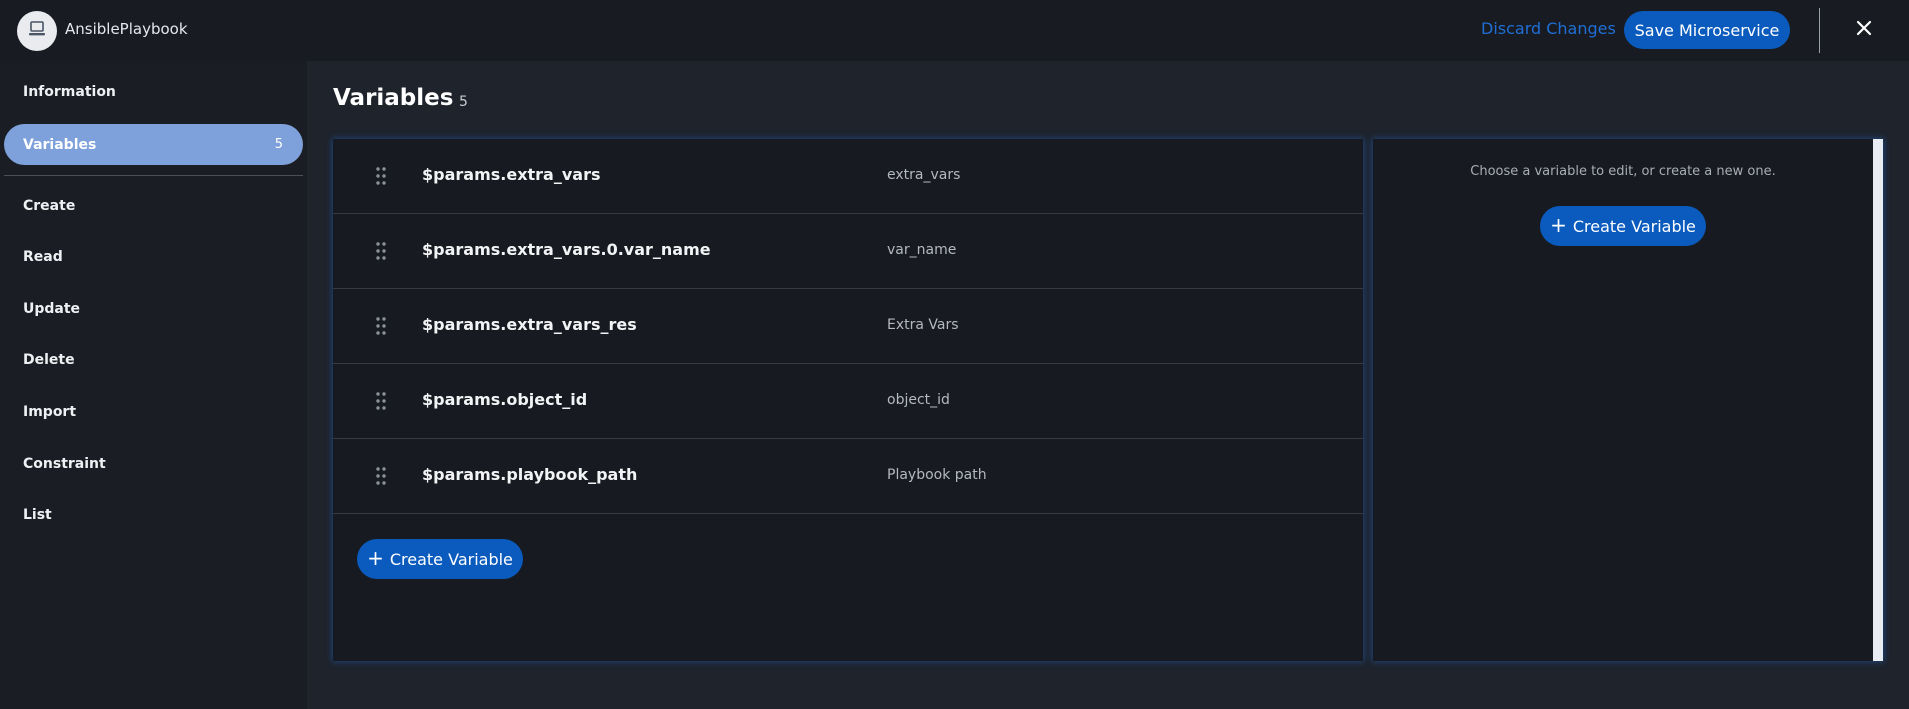  What do you see at coordinates (37, 515) in the screenshot?
I see `sidebar-item-label: List` at bounding box center [37, 515].